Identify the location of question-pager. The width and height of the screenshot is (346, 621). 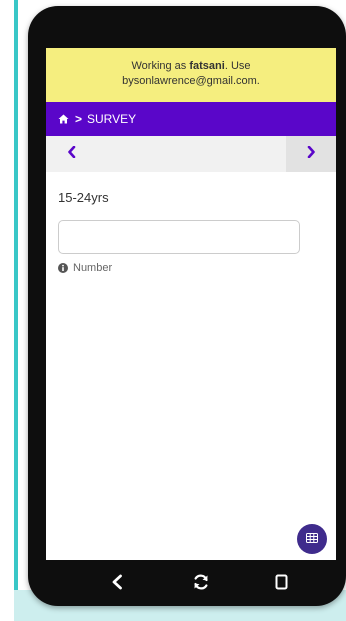
(191, 154).